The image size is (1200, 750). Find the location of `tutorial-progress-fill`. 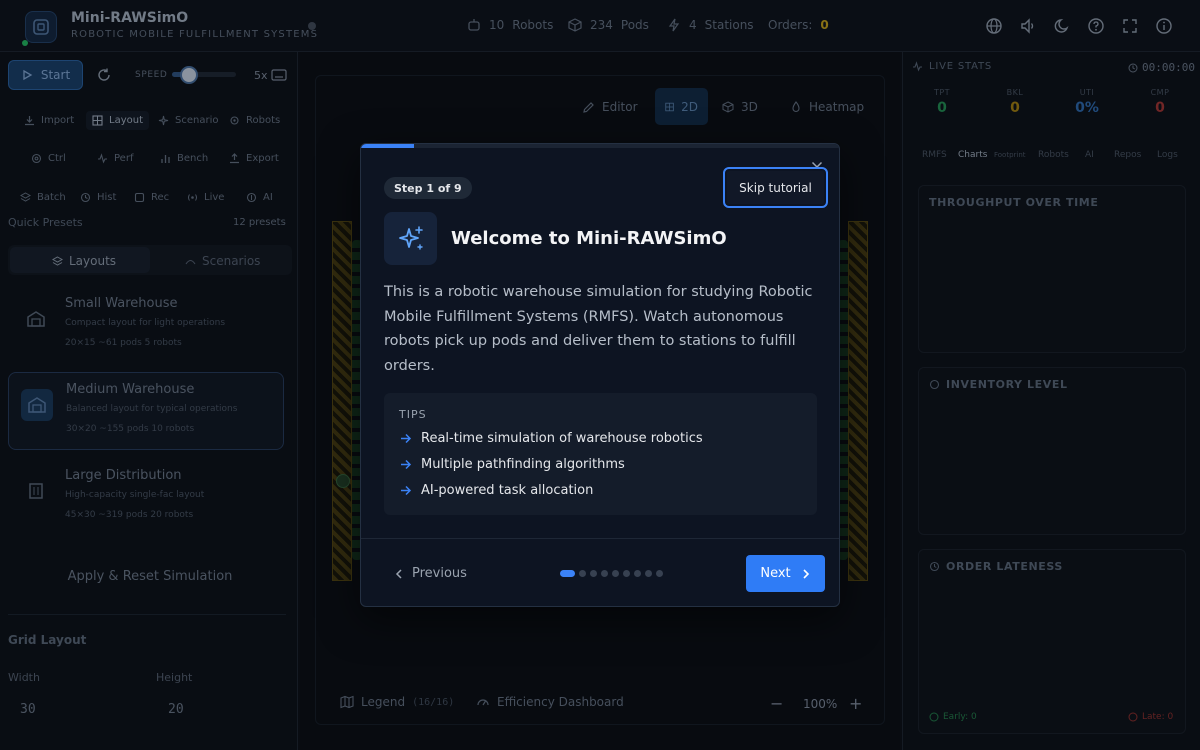

tutorial-progress-fill is located at coordinates (388, 146).